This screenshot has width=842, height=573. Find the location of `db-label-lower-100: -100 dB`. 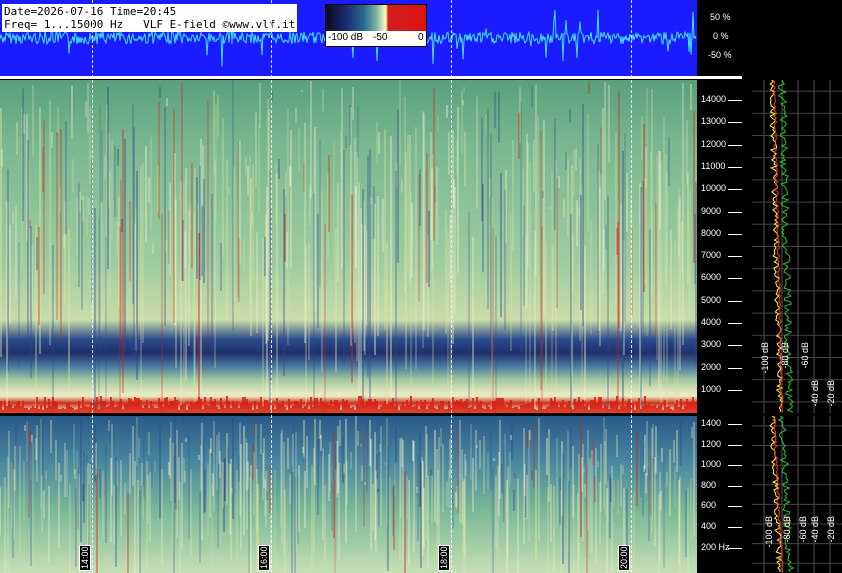

db-label-lower-100: -100 dB is located at coordinates (769, 532).